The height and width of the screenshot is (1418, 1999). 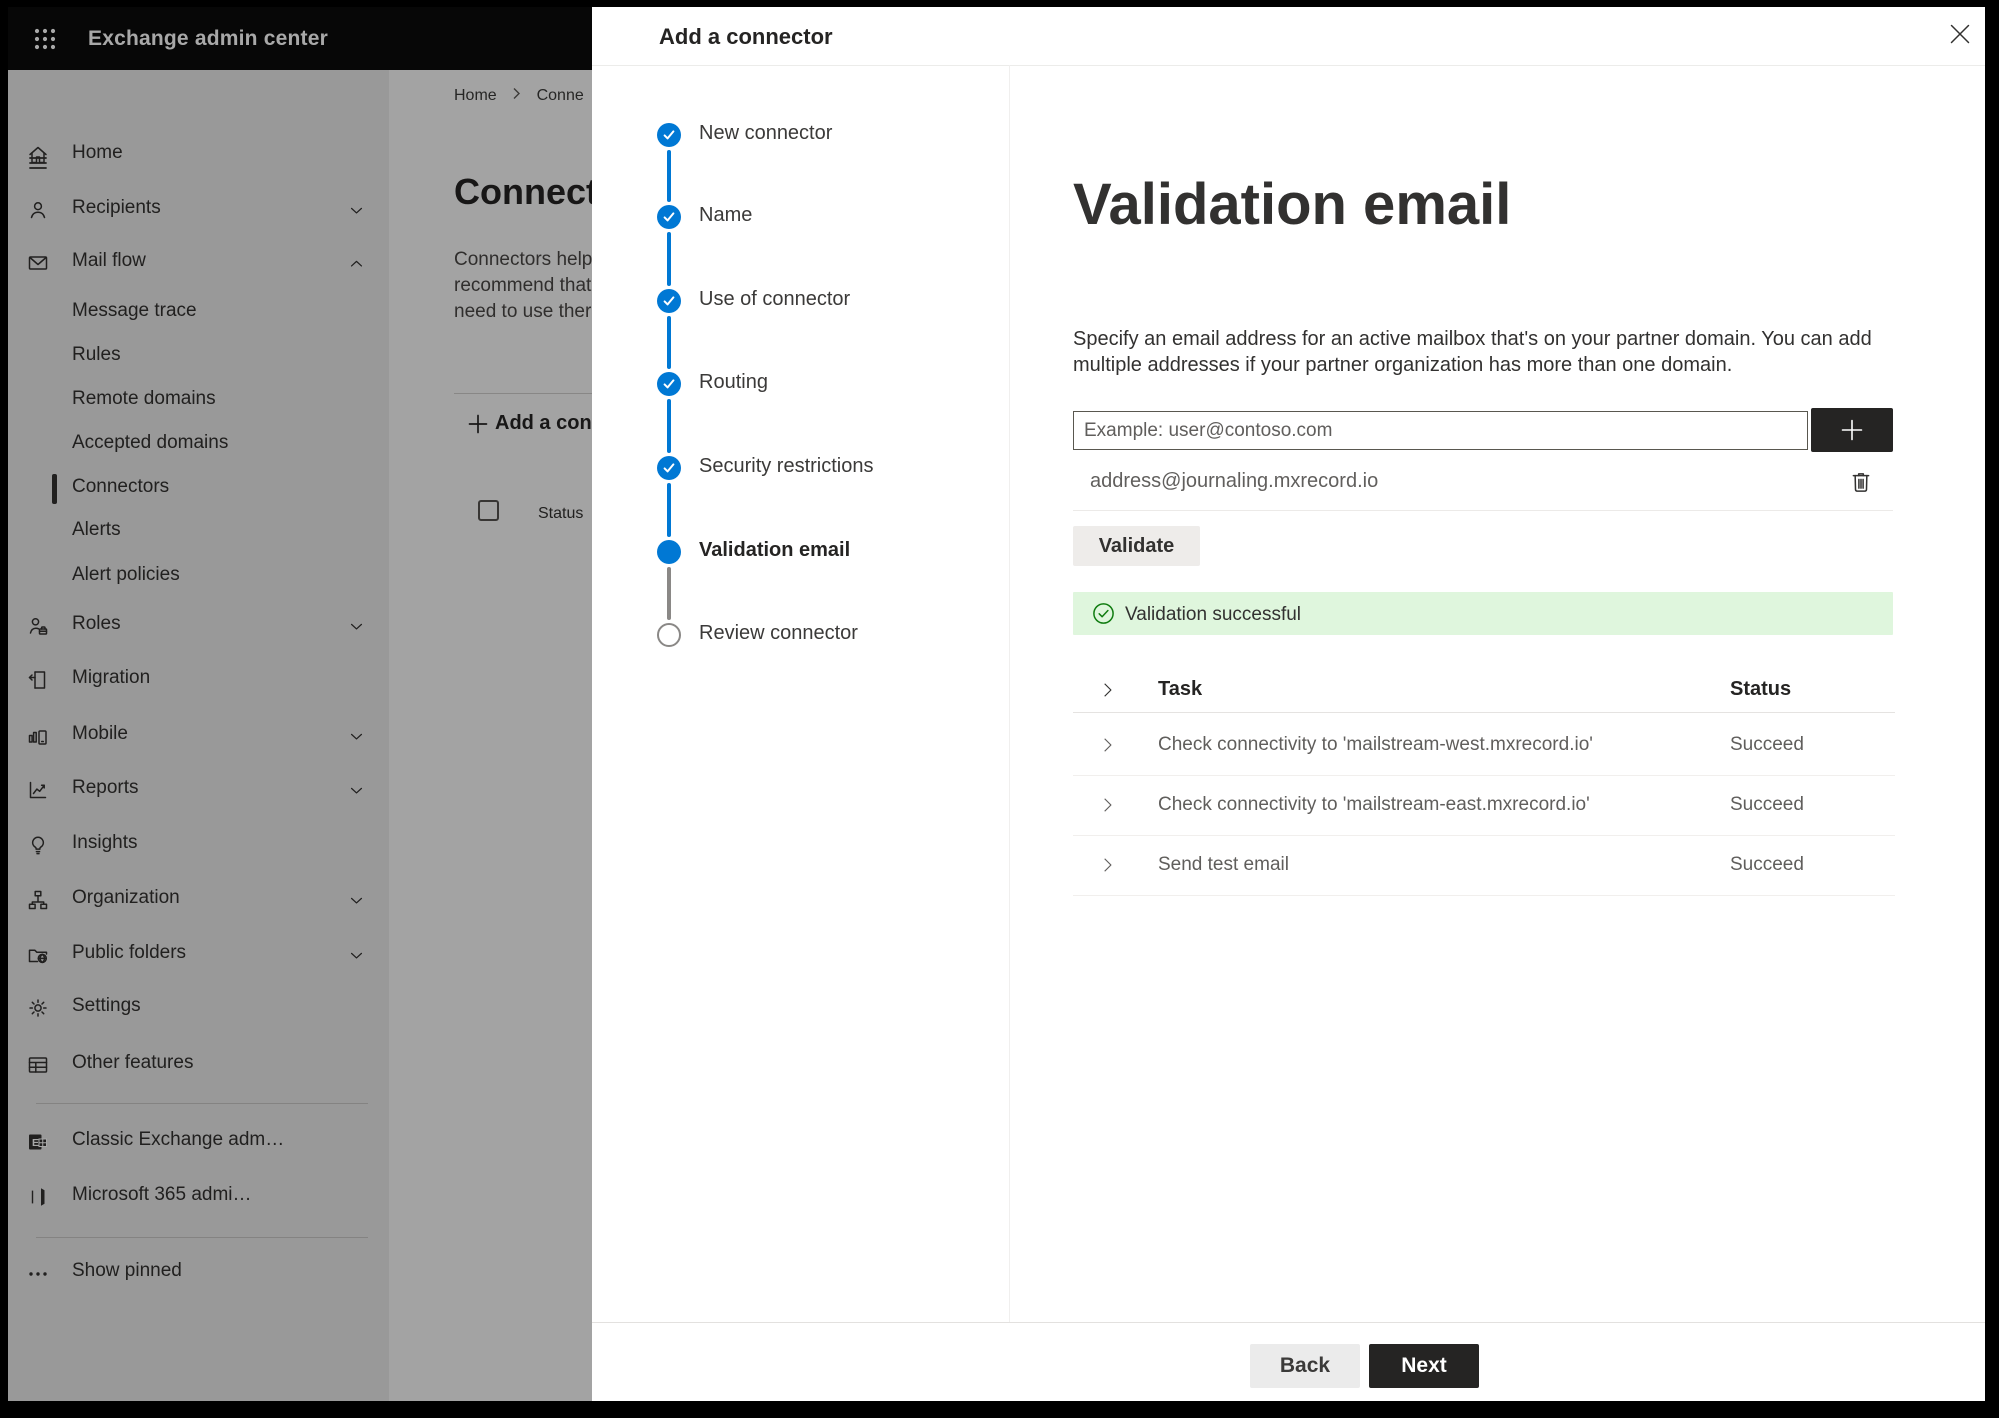 What do you see at coordinates (1108, 690) in the screenshot?
I see `expand-all-chevron-icon` at bounding box center [1108, 690].